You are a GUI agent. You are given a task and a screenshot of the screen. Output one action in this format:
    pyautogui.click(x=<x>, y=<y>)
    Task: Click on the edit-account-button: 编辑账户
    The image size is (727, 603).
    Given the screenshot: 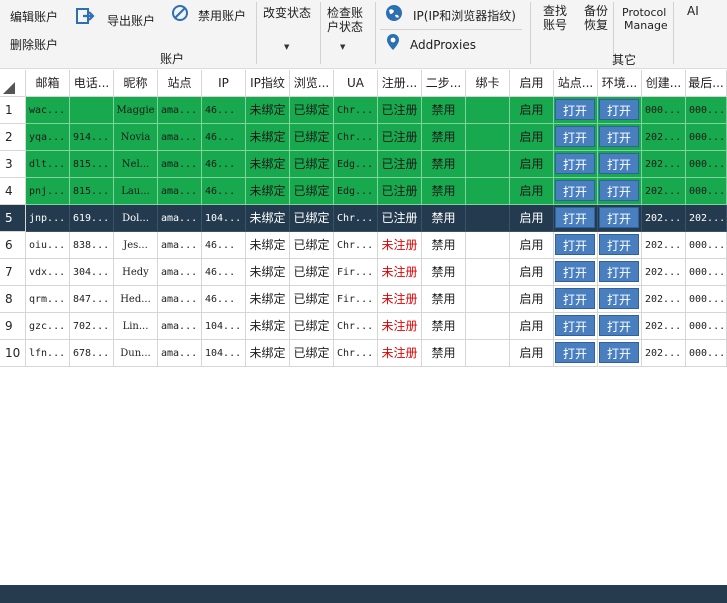 What is the action you would take?
    pyautogui.click(x=34, y=16)
    